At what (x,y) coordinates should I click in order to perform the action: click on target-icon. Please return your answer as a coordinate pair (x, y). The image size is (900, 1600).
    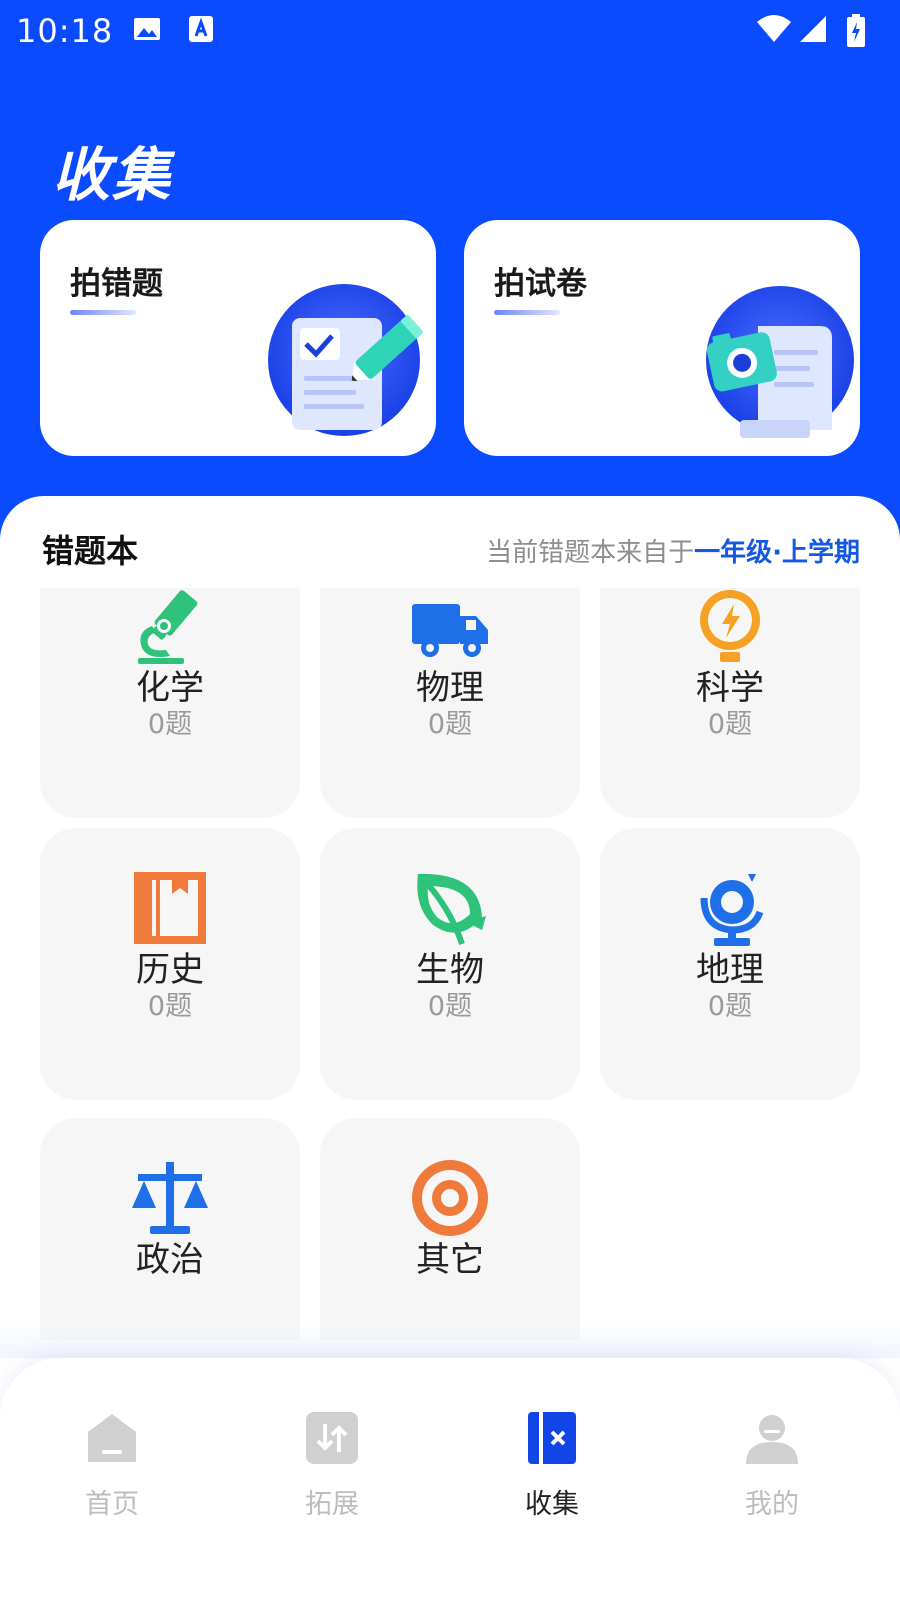
    Looking at the image, I should click on (450, 1198).